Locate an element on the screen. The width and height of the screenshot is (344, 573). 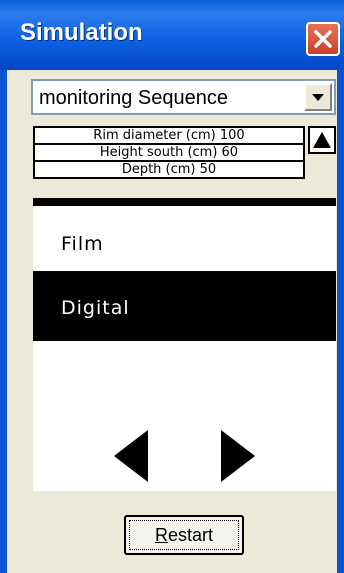
arrow-up-icon is located at coordinates (322, 140).